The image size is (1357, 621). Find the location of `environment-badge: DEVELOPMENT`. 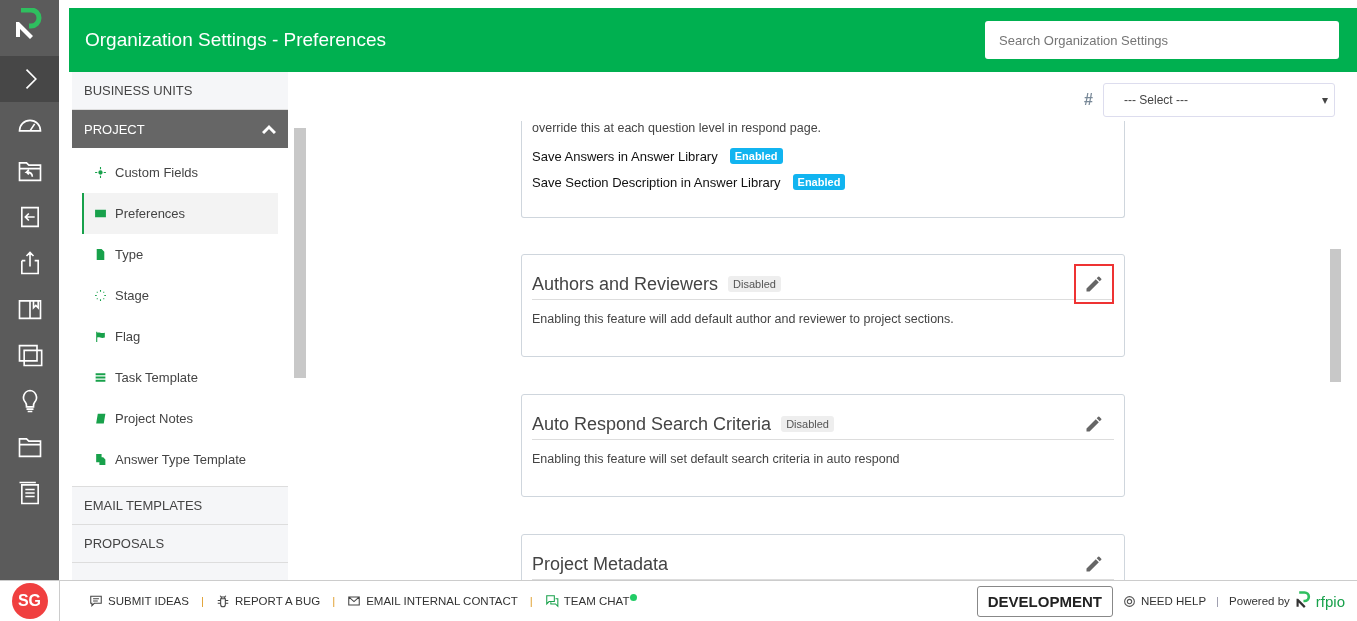

environment-badge: DEVELOPMENT is located at coordinates (1044, 601).